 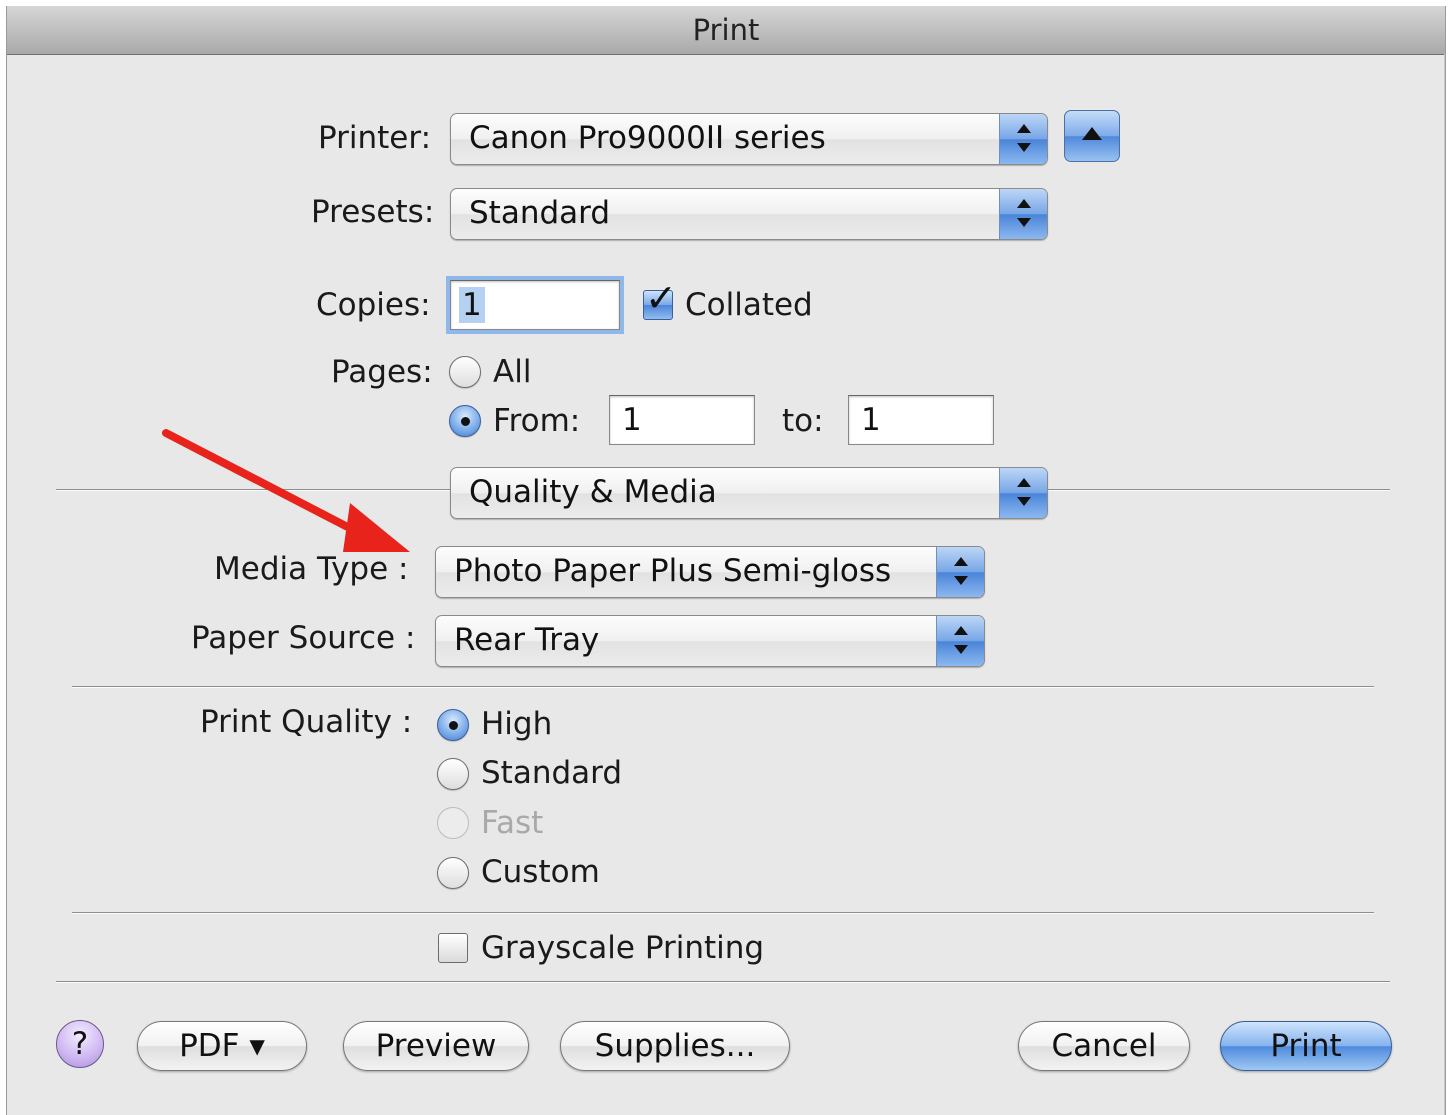 I want to click on quality-custom-label: Custom, so click(x=540, y=872).